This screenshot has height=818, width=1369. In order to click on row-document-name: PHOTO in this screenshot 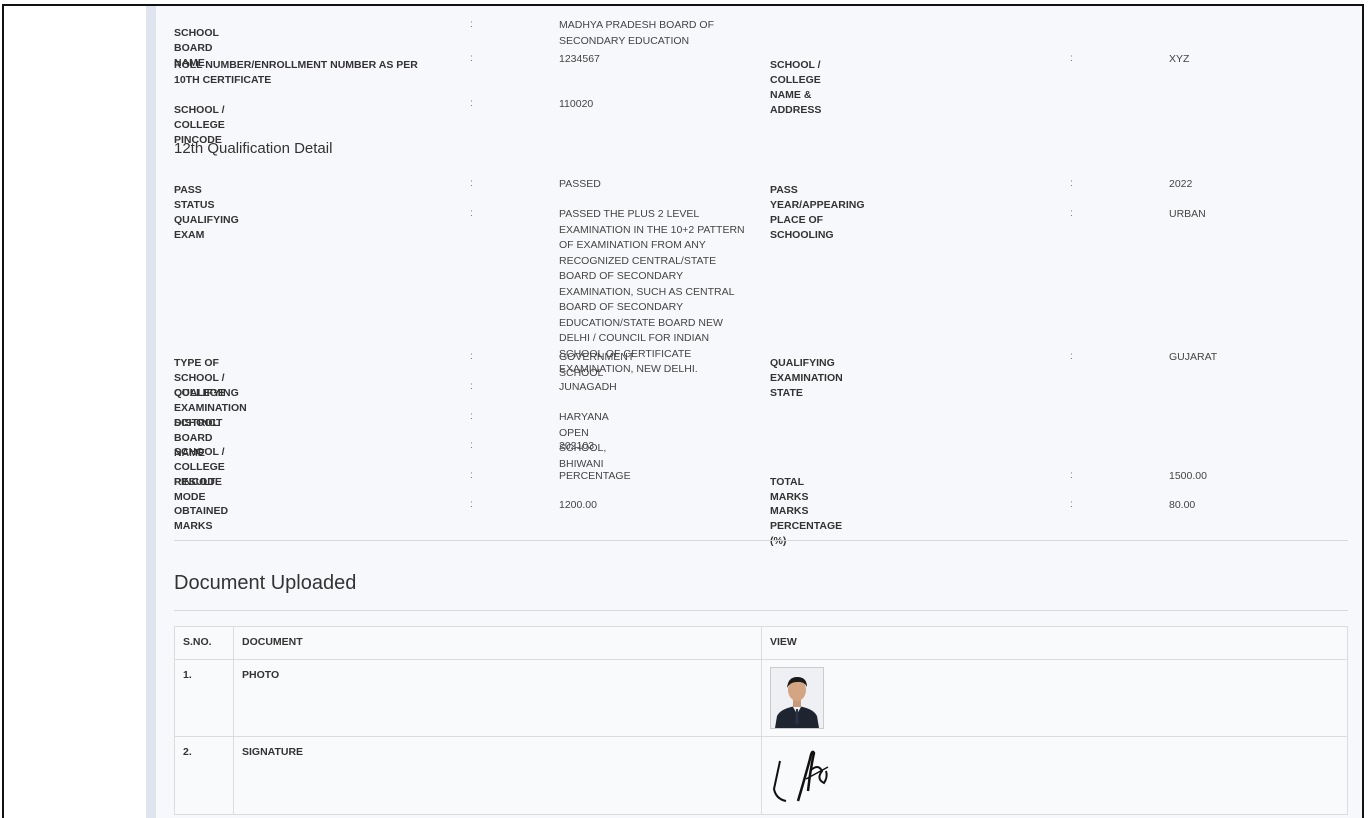, I will do `click(497, 698)`.